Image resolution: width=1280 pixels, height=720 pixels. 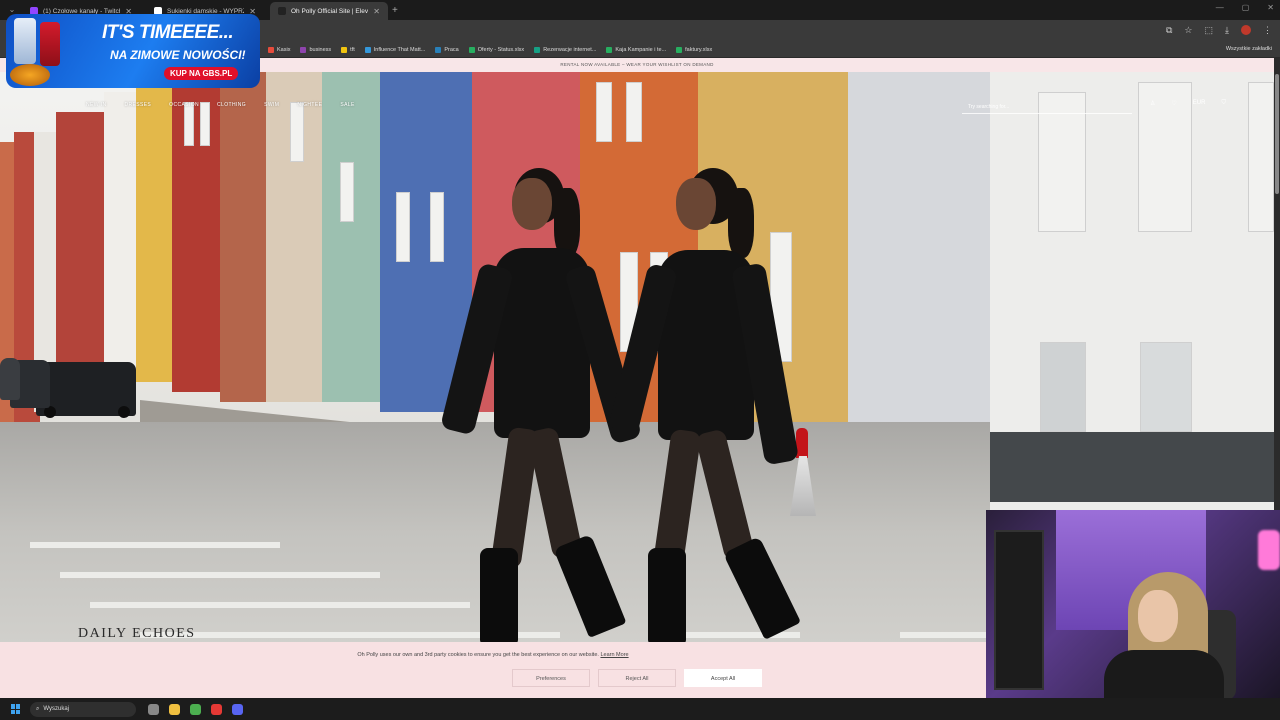 What do you see at coordinates (284, 49) in the screenshot?
I see `bookmark-label: Kasix` at bounding box center [284, 49].